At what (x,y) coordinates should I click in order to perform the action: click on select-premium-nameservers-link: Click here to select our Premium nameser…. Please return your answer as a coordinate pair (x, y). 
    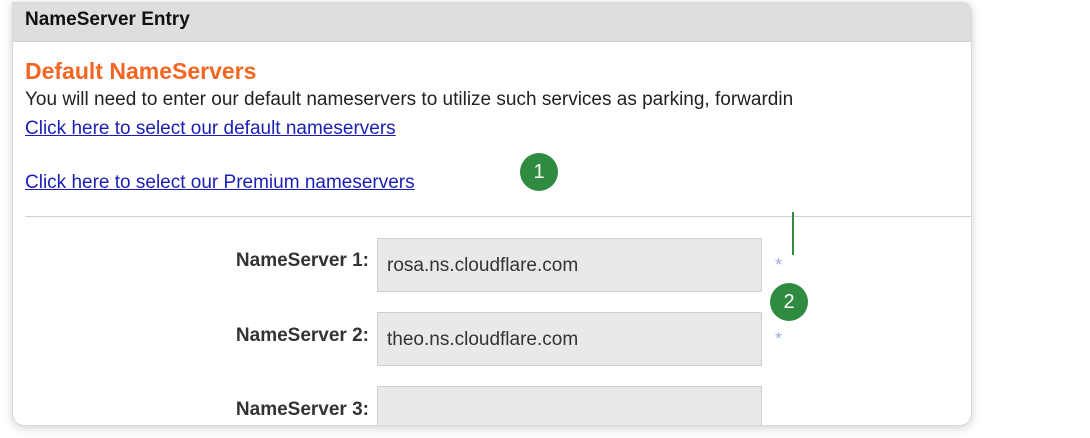
    Looking at the image, I should click on (220, 183).